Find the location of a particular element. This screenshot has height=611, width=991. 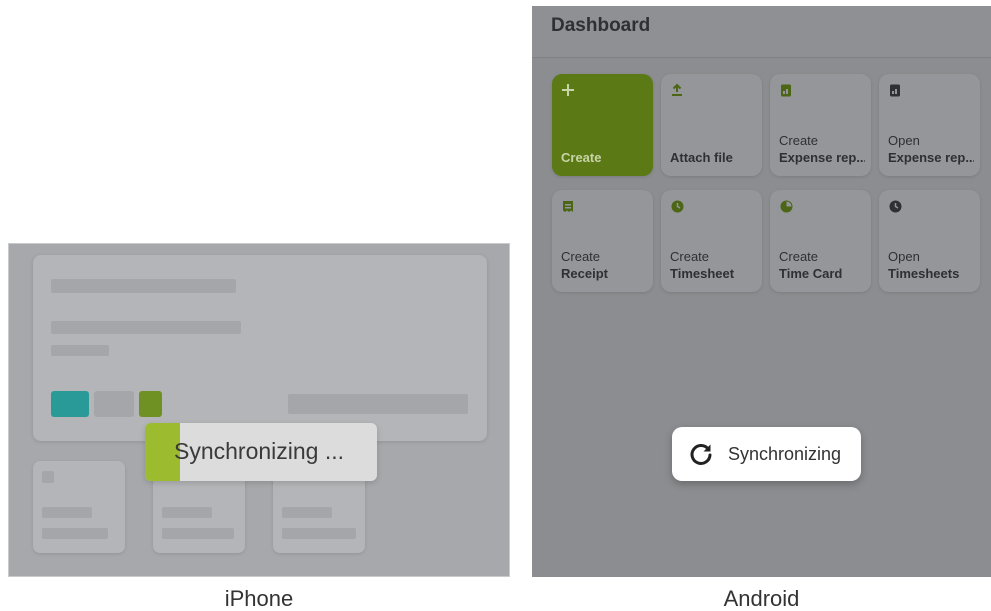

pie-clock-icon is located at coordinates (786, 206).